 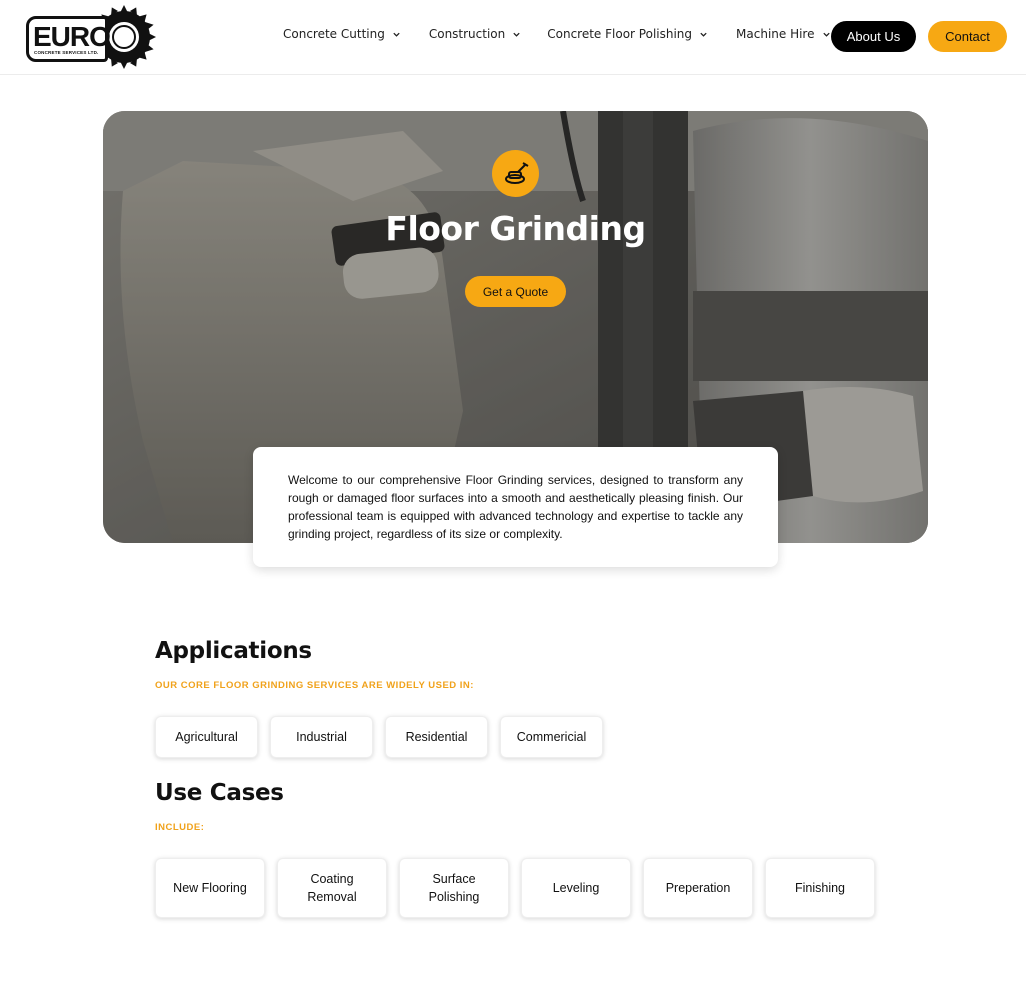 I want to click on nav-construction: Construction, so click(x=475, y=34).